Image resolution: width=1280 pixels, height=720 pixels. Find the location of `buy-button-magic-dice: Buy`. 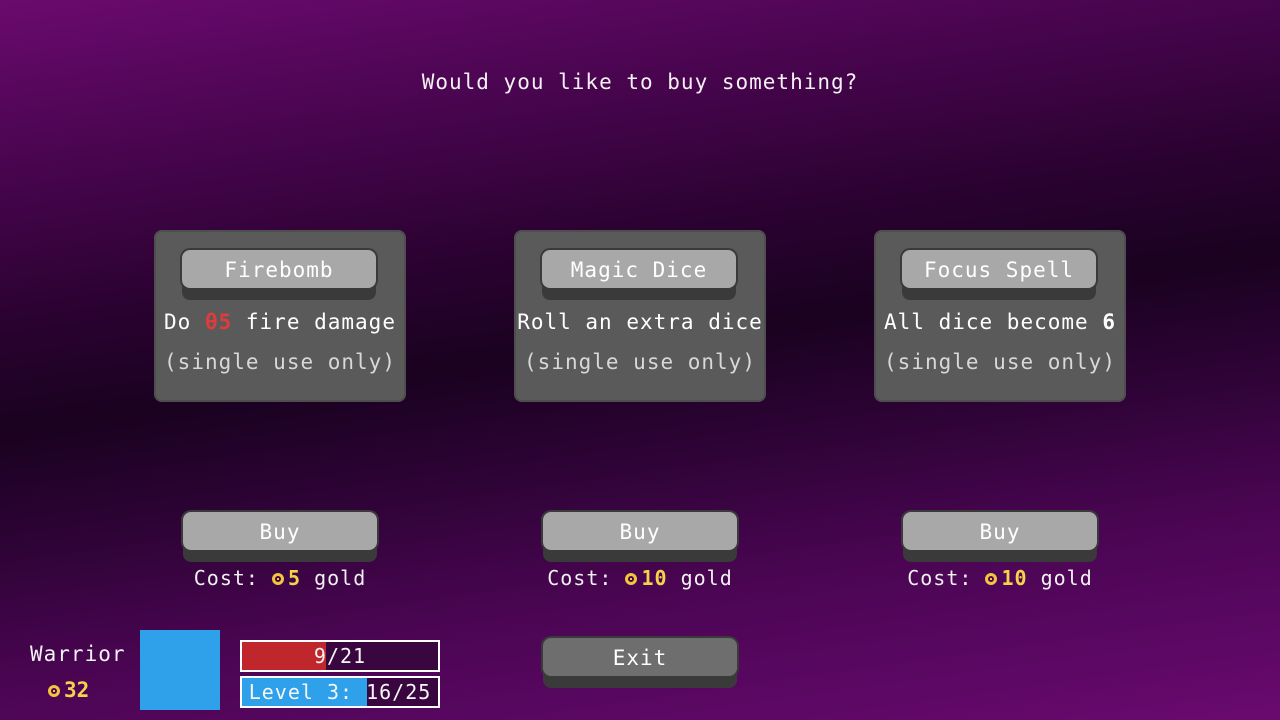

buy-button-magic-dice: Buy is located at coordinates (640, 531).